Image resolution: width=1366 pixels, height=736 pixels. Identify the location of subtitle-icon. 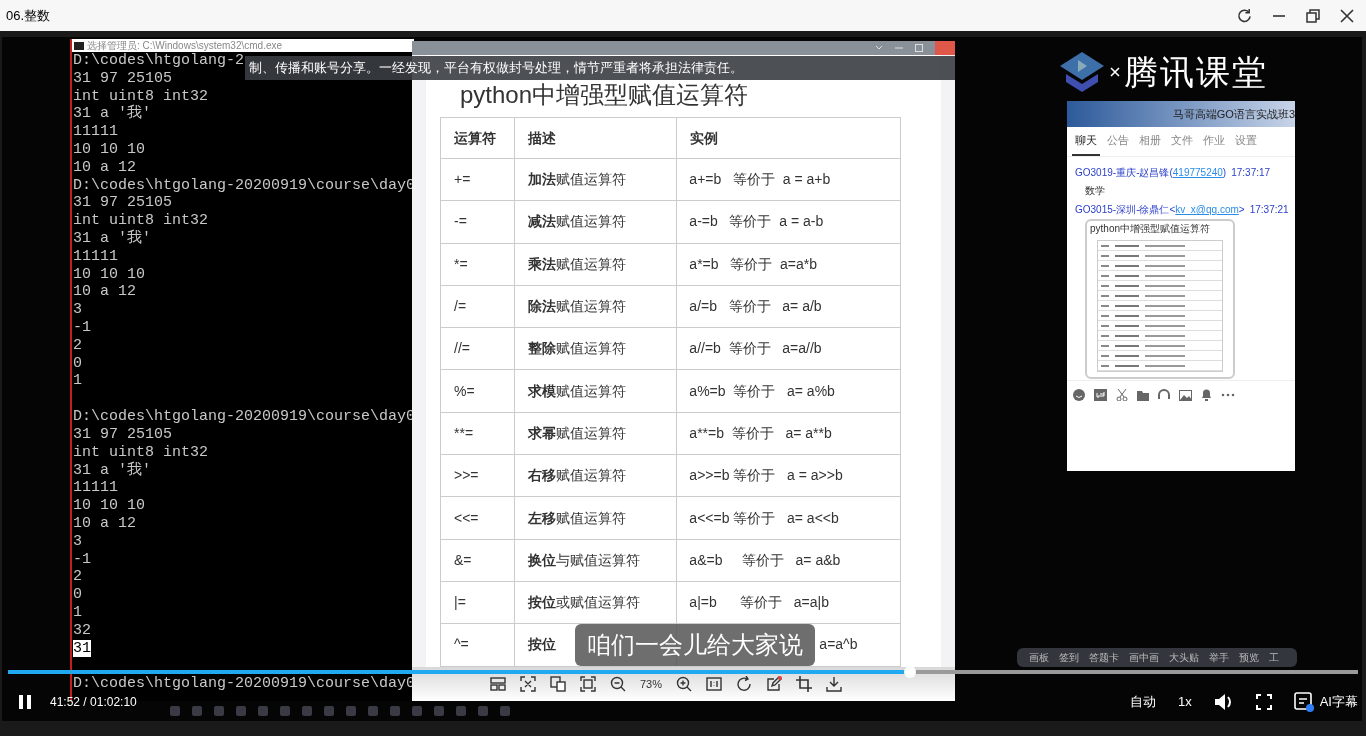
(1303, 702).